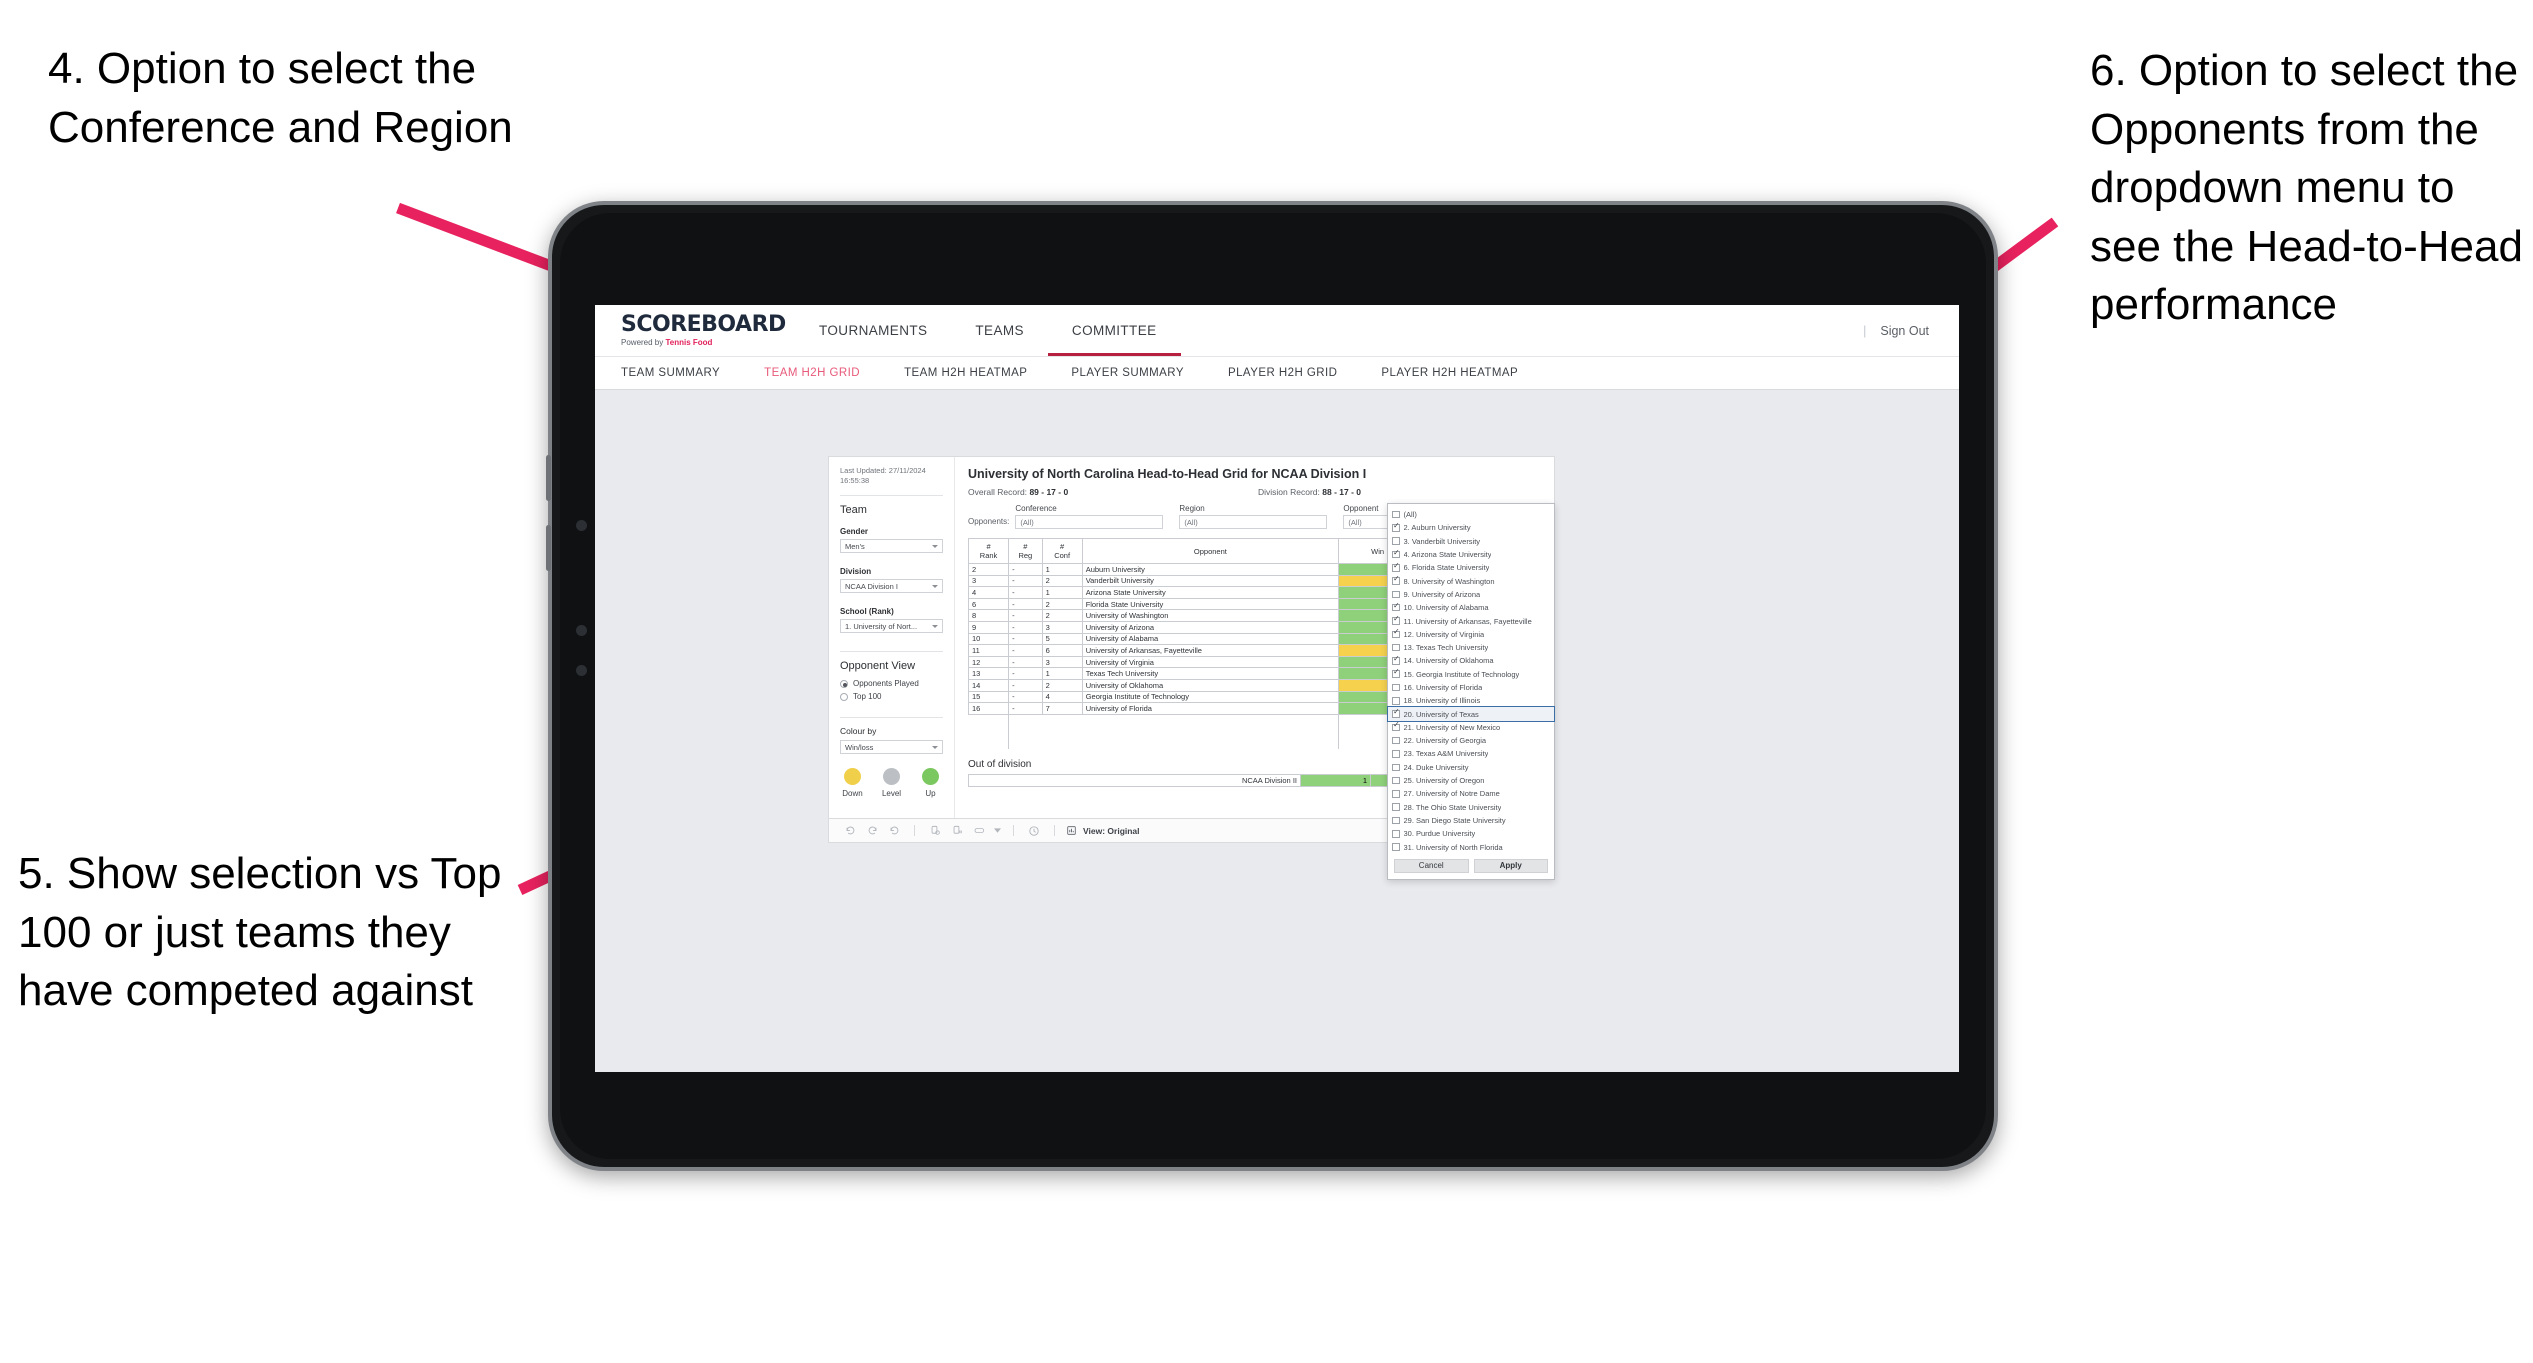 This screenshot has width=2533, height=1363. Describe the element at coordinates (1471, 727) in the screenshot. I see `dropdown-item: 21. University of New Mexico` at that location.